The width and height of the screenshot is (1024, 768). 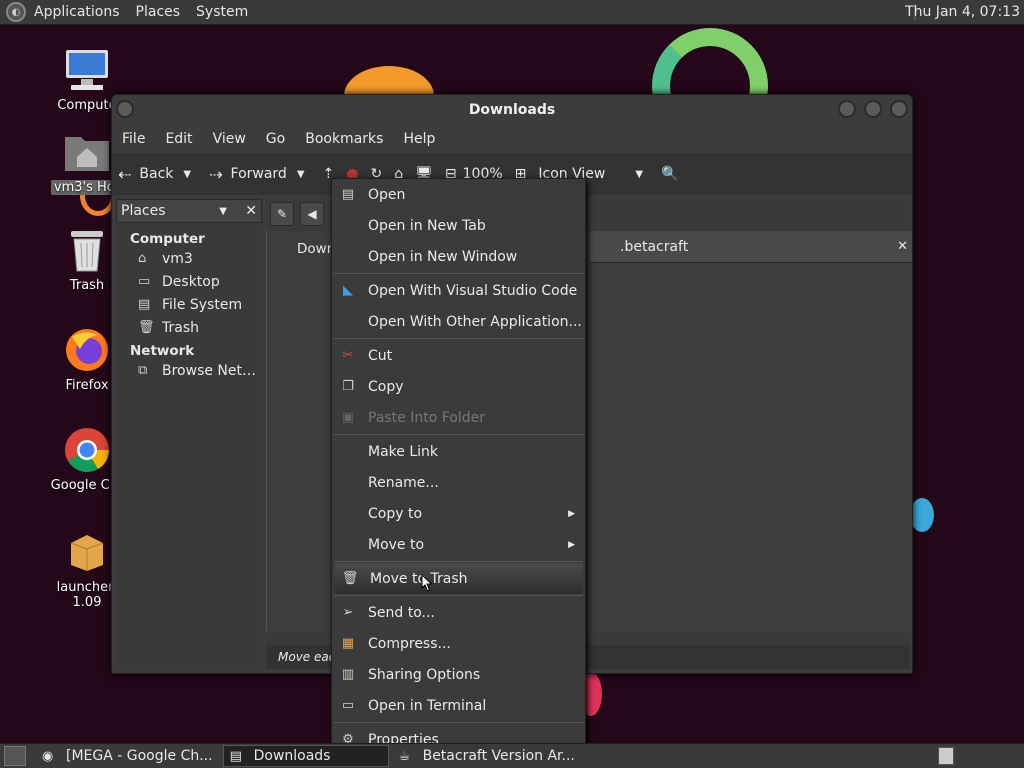 I want to click on forward-label: Forward, so click(x=258, y=174).